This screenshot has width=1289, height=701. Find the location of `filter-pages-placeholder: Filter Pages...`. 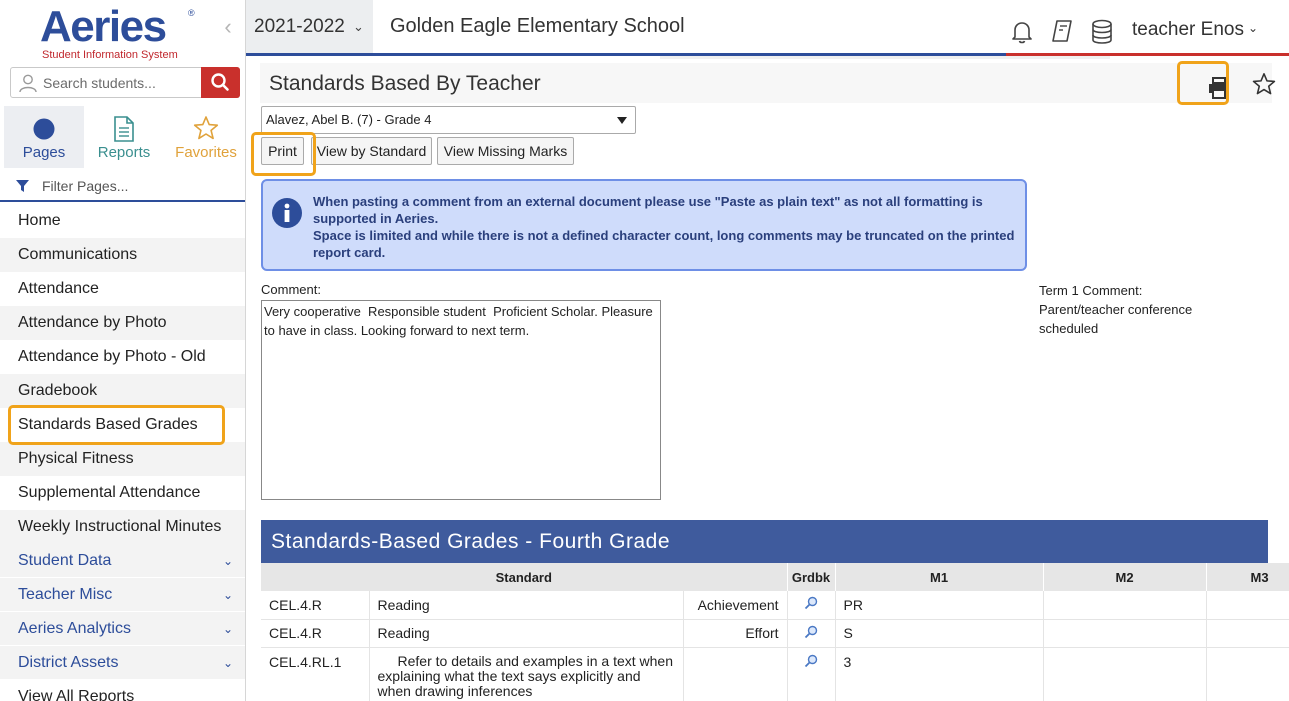

filter-pages-placeholder: Filter Pages... is located at coordinates (85, 186).